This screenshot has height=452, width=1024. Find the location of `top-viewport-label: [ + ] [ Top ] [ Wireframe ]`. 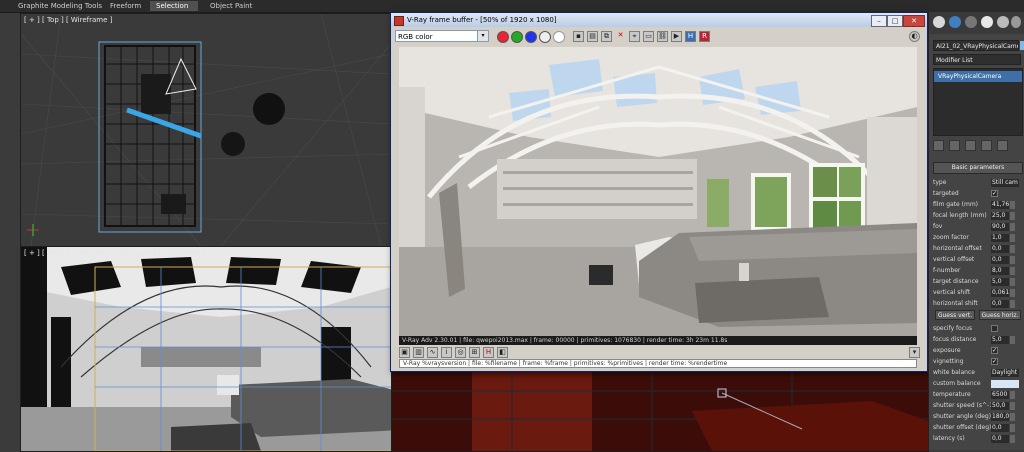

top-viewport-label: [ + ] [ Top ] [ Wireframe ] is located at coordinates (68, 20).